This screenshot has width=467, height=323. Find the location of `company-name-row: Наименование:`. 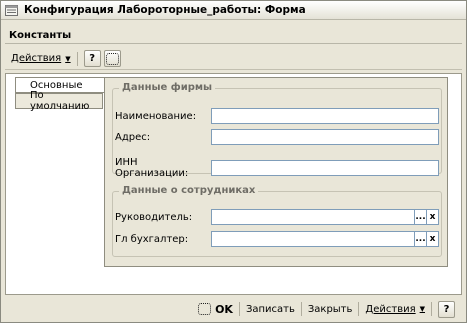

company-name-row: Наименование: is located at coordinates (277, 116).